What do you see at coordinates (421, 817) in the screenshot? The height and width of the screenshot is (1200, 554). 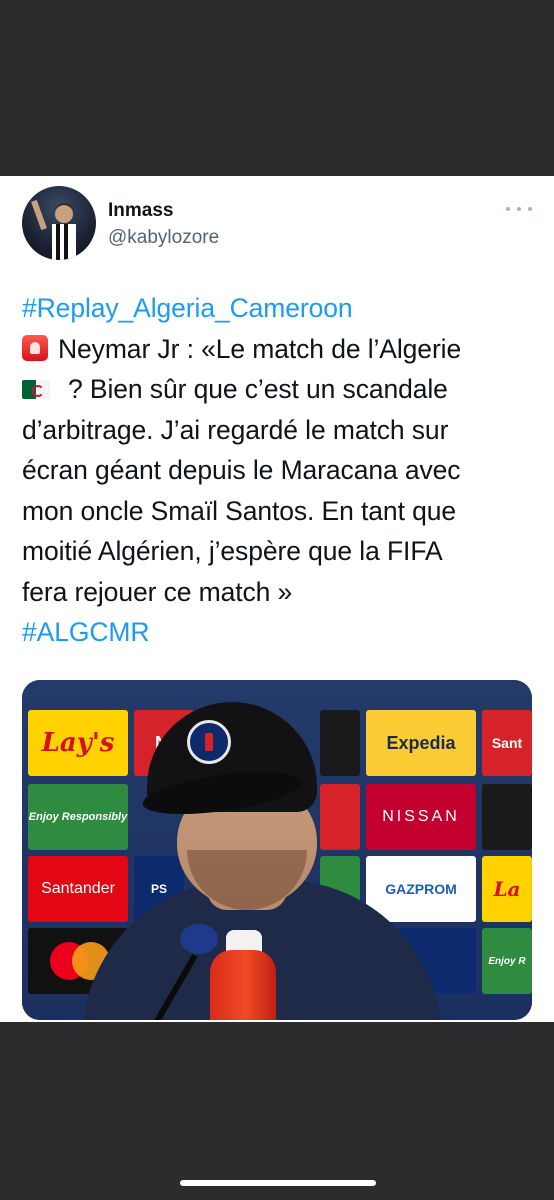 I see `sponsor-nissan: NISSAN` at bounding box center [421, 817].